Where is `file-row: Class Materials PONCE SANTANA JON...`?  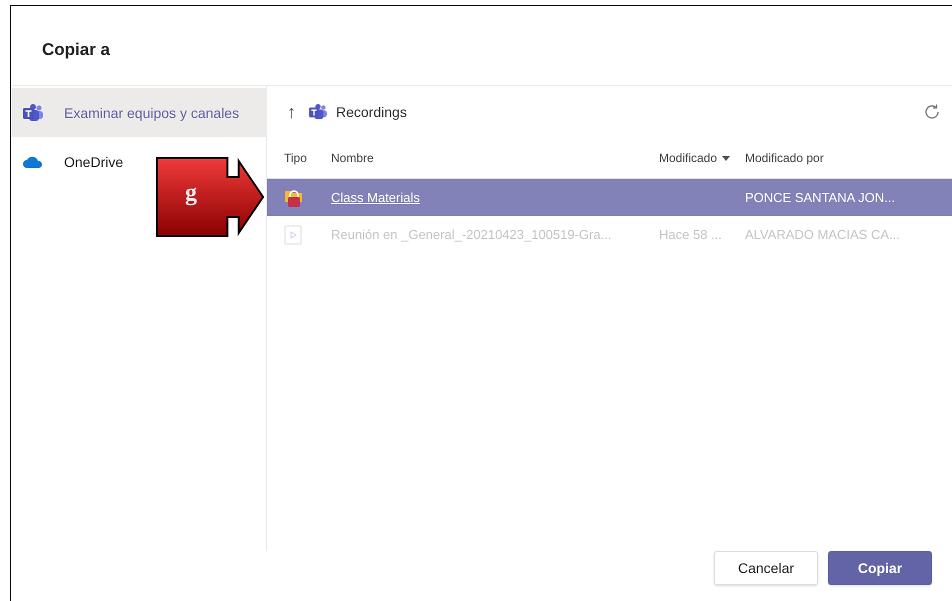 file-row: Class Materials PONCE SANTANA JON... is located at coordinates (609, 197).